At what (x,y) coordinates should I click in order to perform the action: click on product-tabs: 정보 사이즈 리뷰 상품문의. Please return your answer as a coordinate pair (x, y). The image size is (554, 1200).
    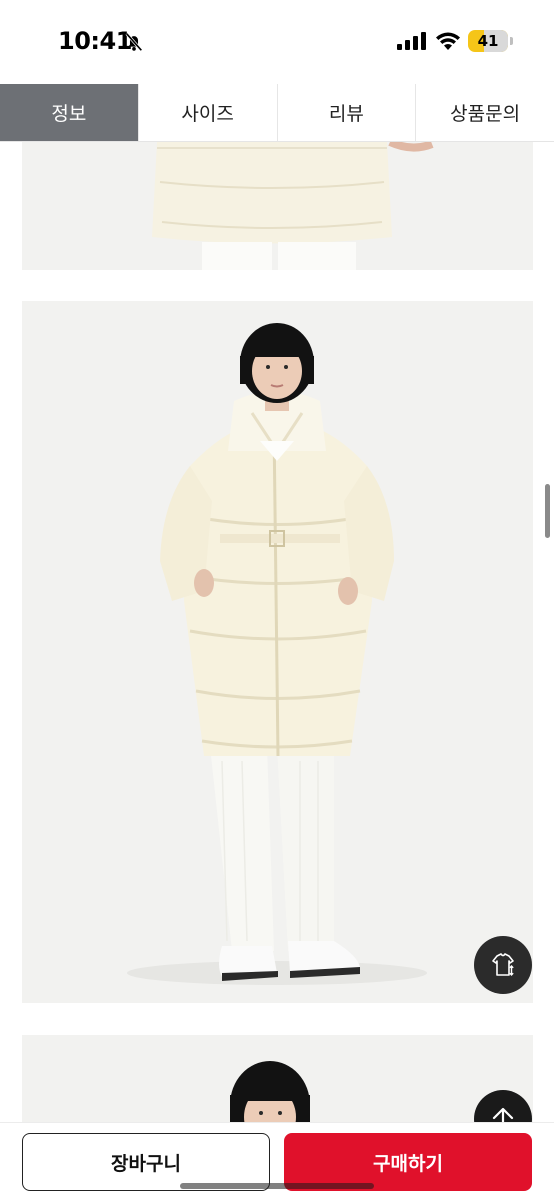
    Looking at the image, I should click on (277, 113).